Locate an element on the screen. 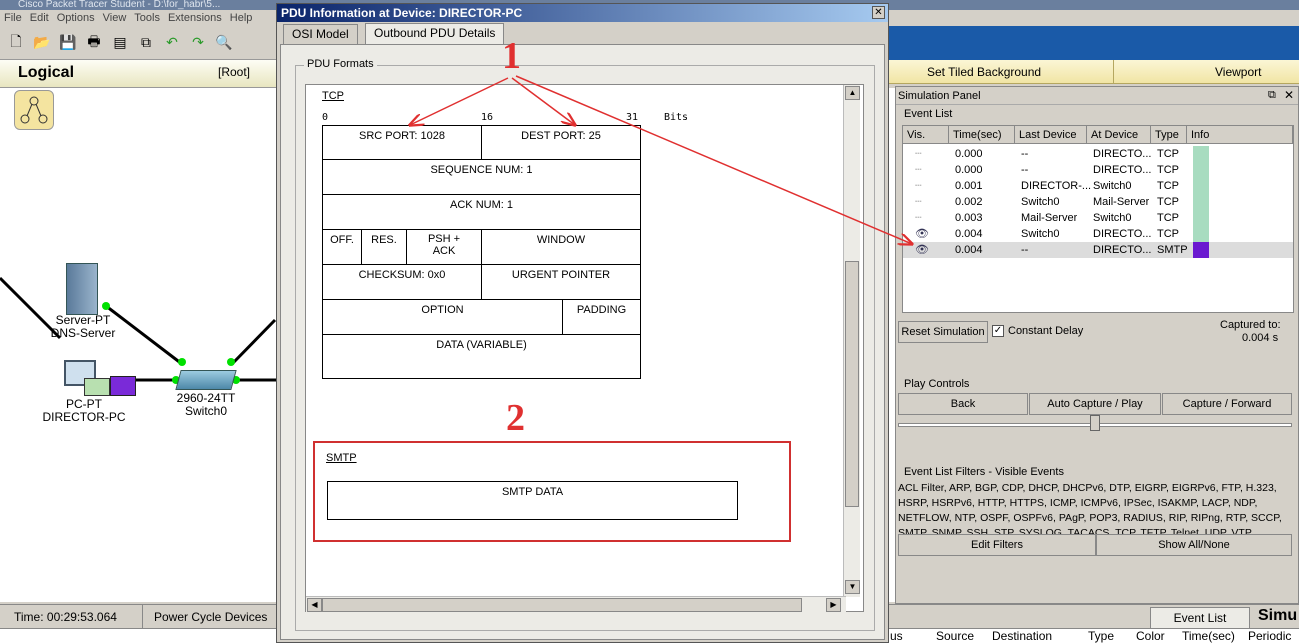 The width and height of the screenshot is (1299, 643). arrow-to-event-list is located at coordinates (713, 159).